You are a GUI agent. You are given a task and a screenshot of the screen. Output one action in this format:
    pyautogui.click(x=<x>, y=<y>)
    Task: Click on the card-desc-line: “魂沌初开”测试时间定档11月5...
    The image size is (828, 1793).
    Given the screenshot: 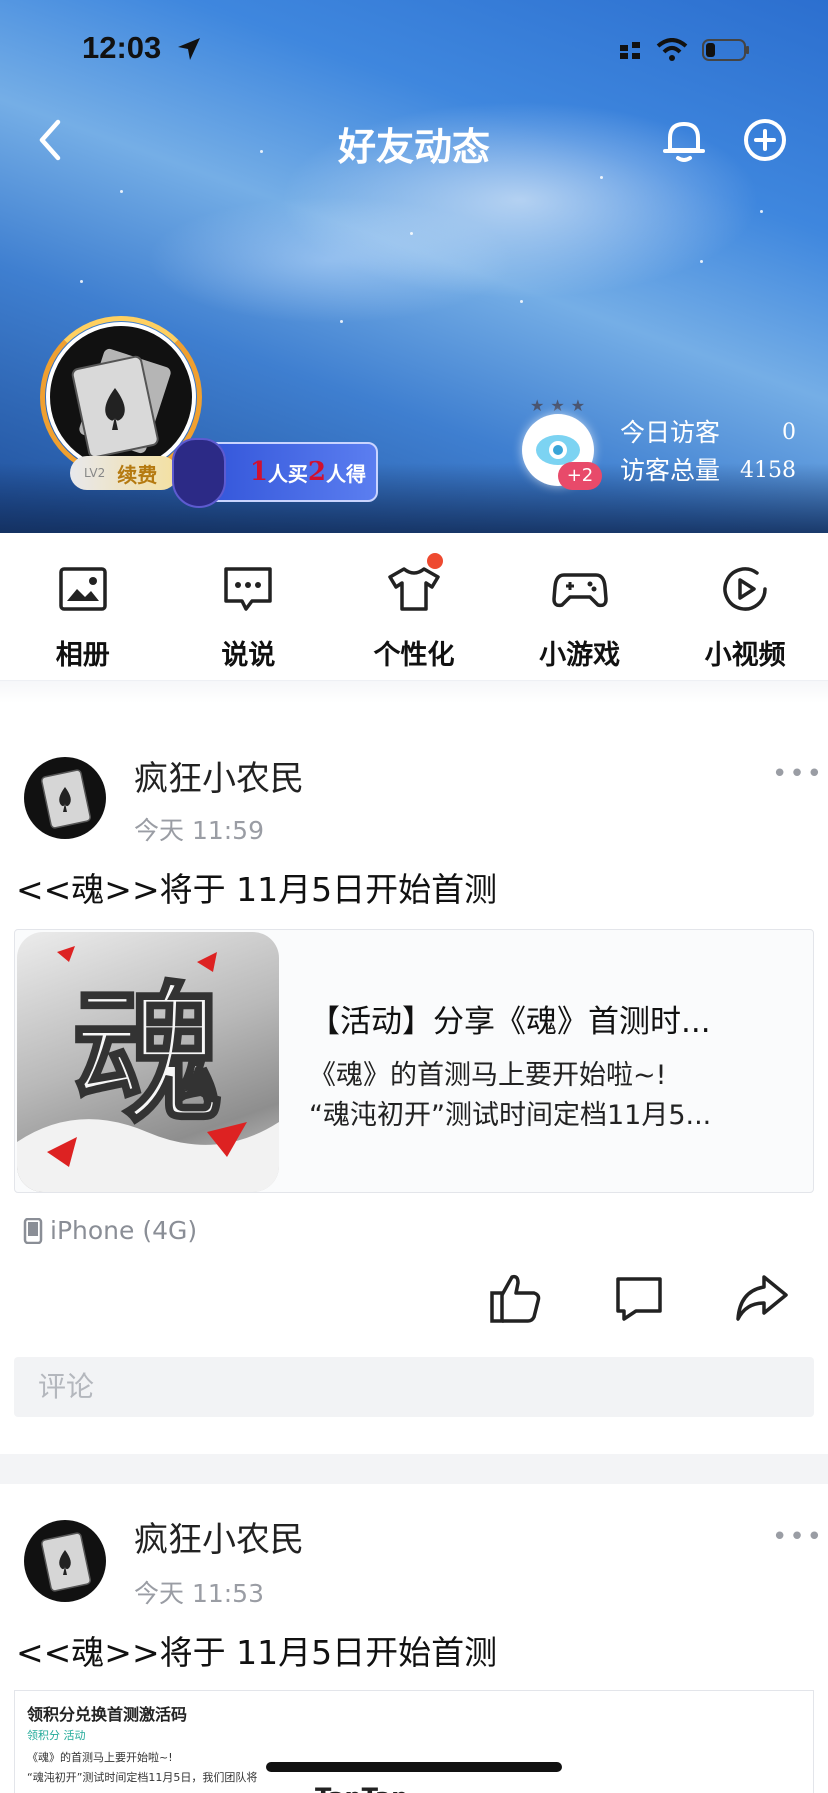 What is the action you would take?
    pyautogui.click(x=510, y=1115)
    